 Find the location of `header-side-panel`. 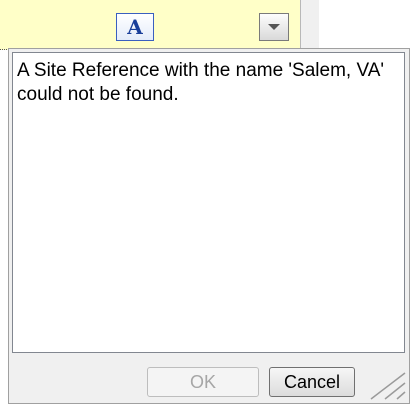

header-side-panel is located at coordinates (309, 26).